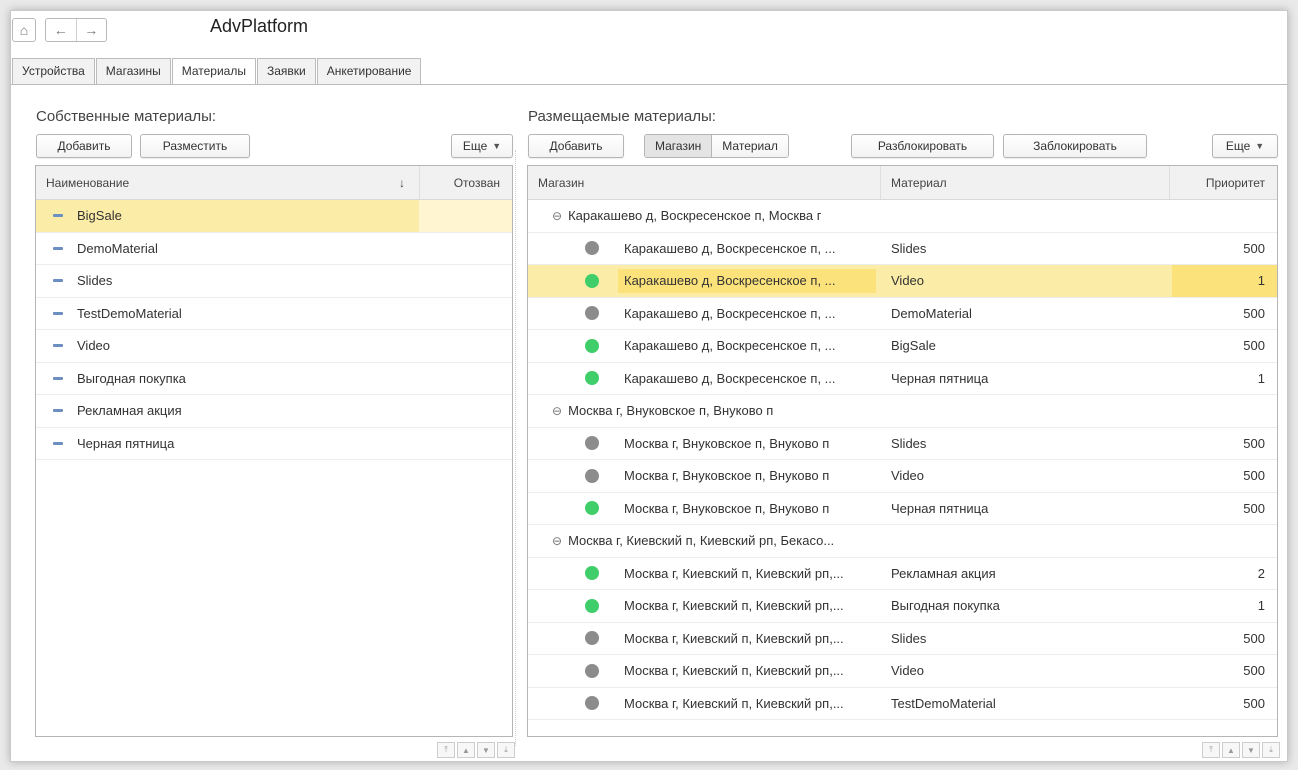  Describe the element at coordinates (402, 182) in the screenshot. I see `sort-desc-icon: ↓` at that location.